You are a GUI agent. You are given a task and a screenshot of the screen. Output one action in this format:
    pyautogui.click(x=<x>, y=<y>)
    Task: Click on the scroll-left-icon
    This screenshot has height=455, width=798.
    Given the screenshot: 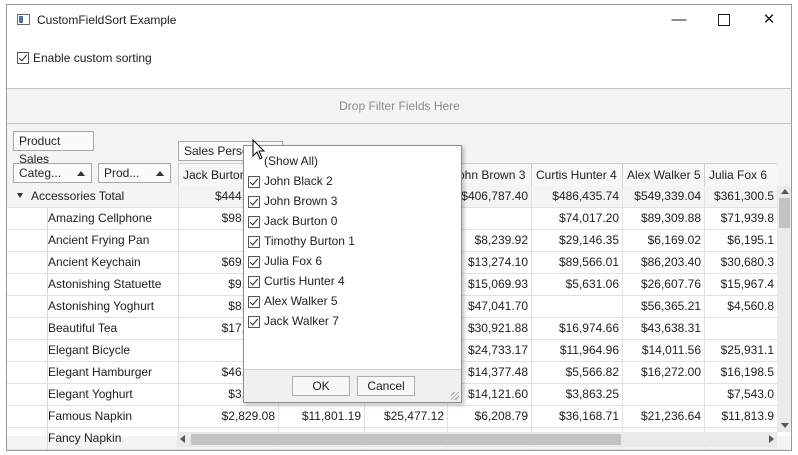 What is the action you would take?
    pyautogui.click(x=182, y=439)
    